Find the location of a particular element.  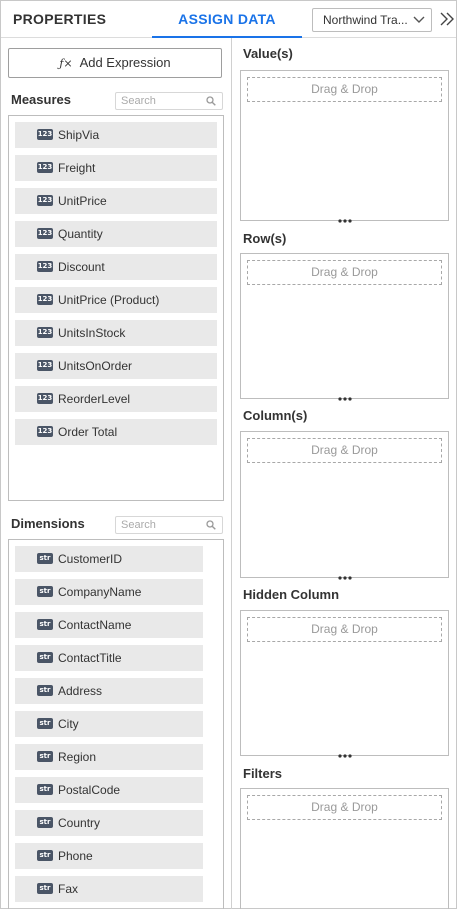

add-expression-button: ƒ× Add Expression is located at coordinates (115, 63).